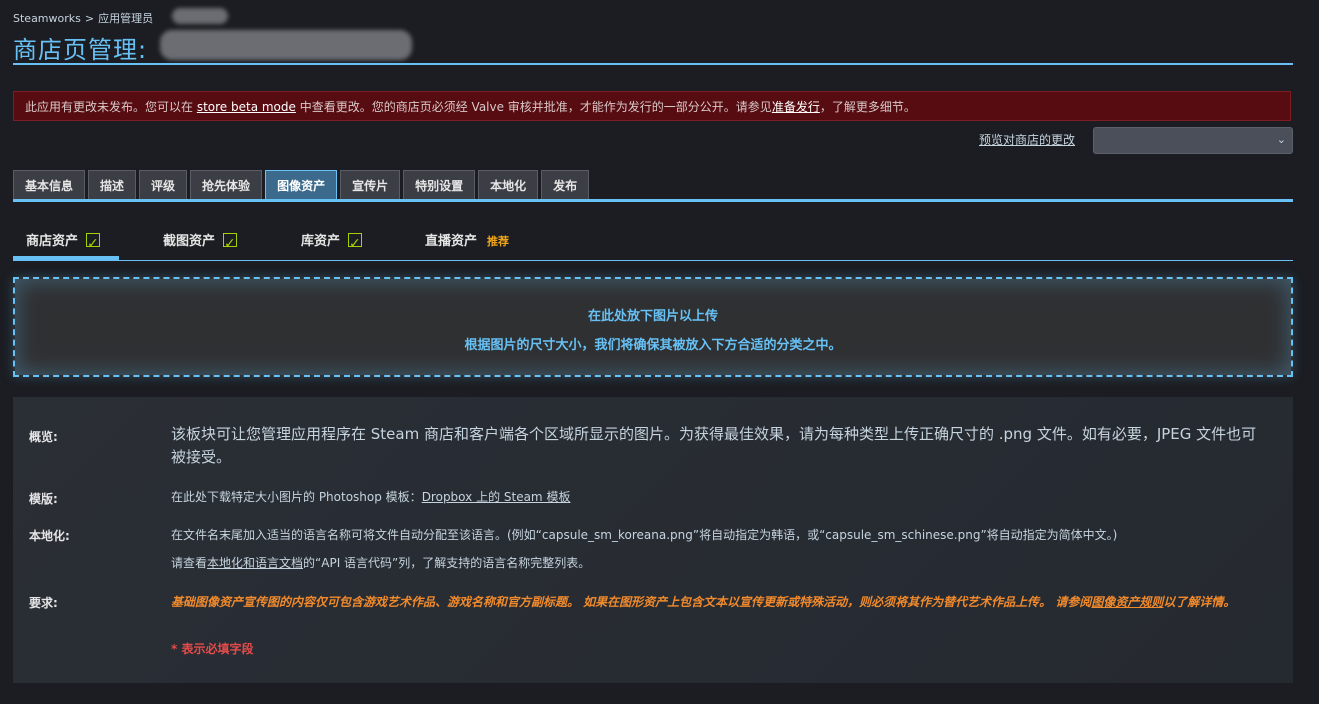 The height and width of the screenshot is (704, 1319). I want to click on main-tabs: 基本信息 描述 评级 抢先体验 图像资产 宣传片 特别设置 本地化 发布, so click(301, 185).